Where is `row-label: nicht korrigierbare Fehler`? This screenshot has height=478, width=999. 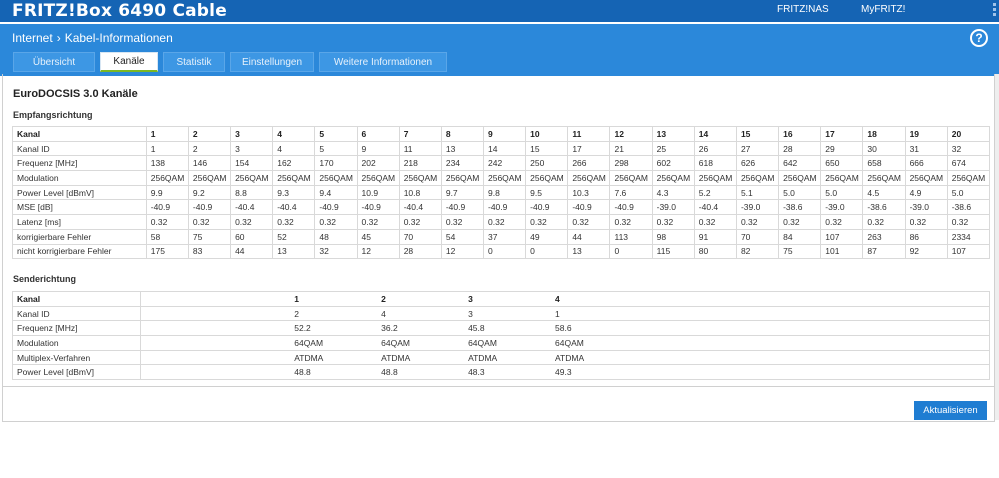
row-label: nicht korrigierbare Fehler is located at coordinates (79, 251).